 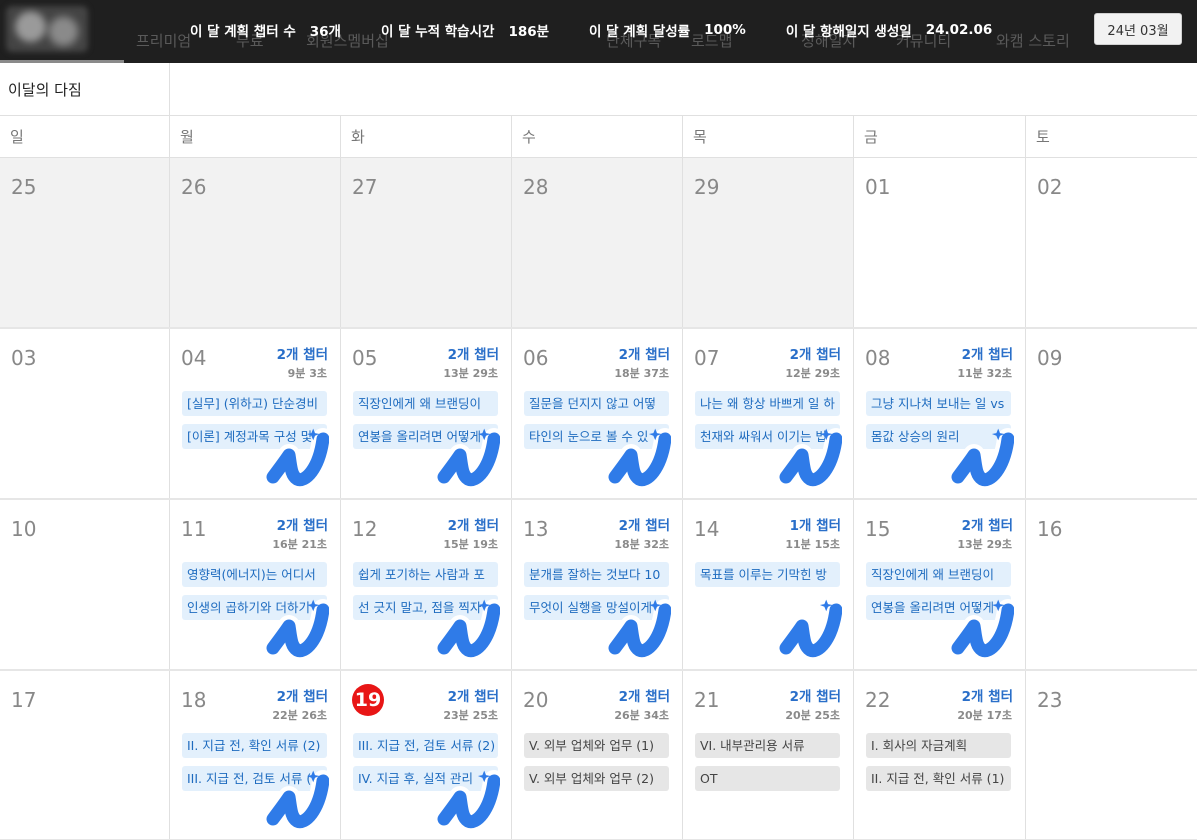 I want to click on chapter-item: I. 회사의 자금계획, so click(x=938, y=745).